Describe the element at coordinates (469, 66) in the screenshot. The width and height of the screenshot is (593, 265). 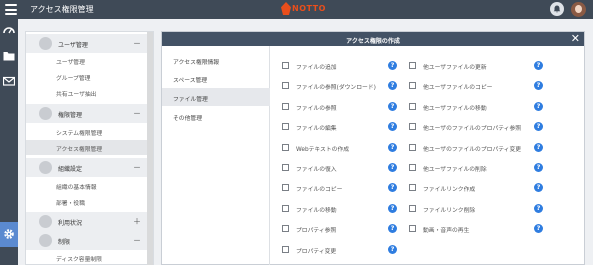
I see `permission-row: 他ユーザファイルの更新` at that location.